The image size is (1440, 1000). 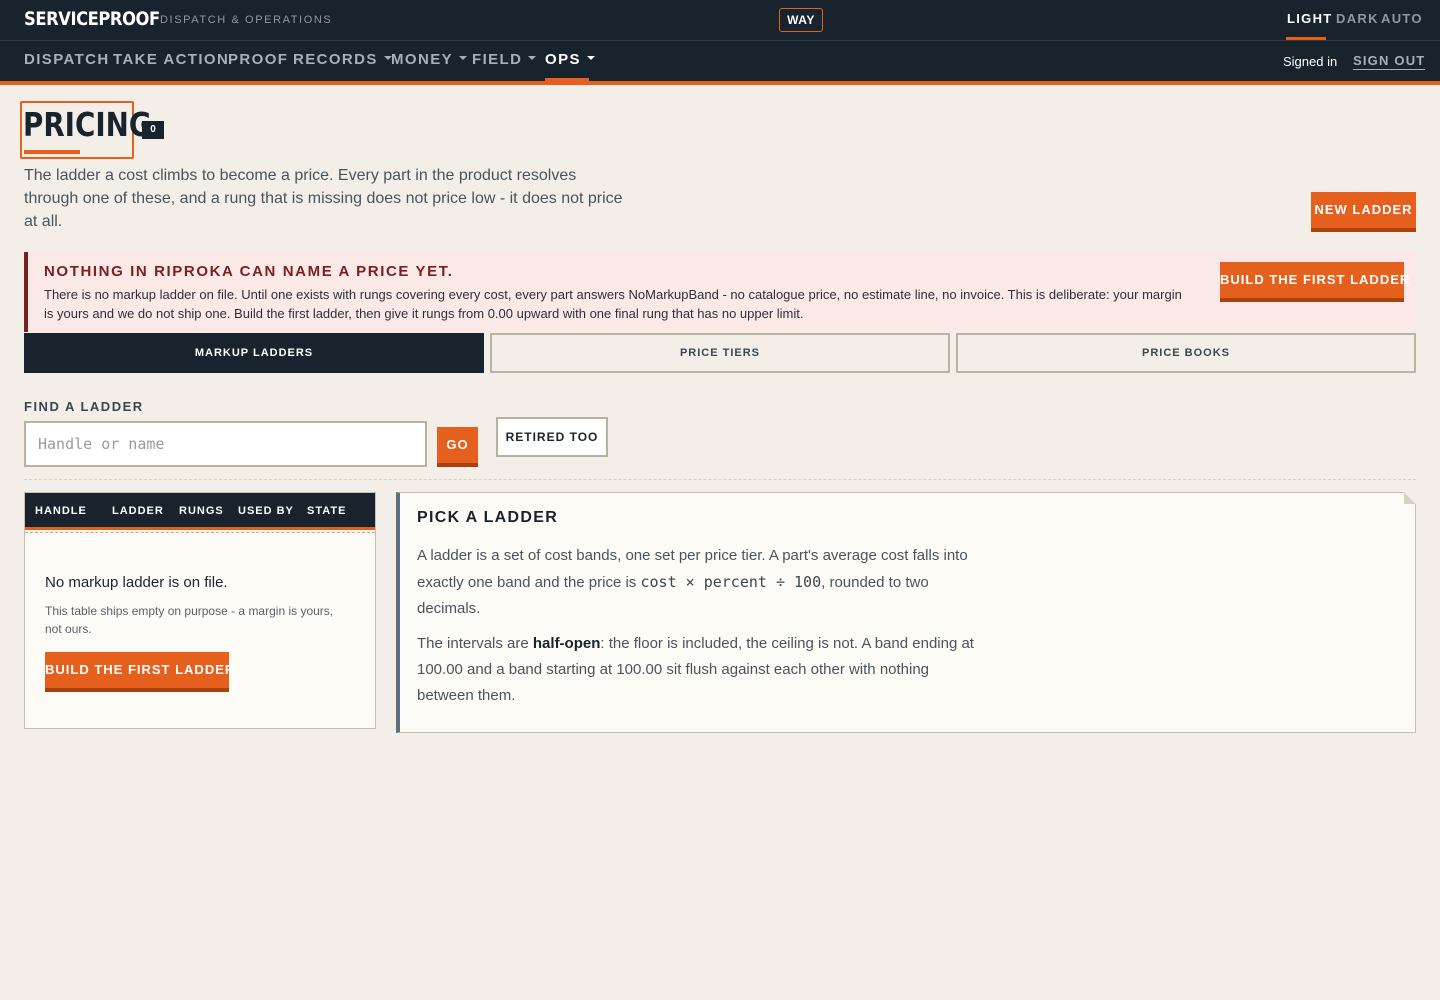 I want to click on table-header-divider, so click(x=200, y=532).